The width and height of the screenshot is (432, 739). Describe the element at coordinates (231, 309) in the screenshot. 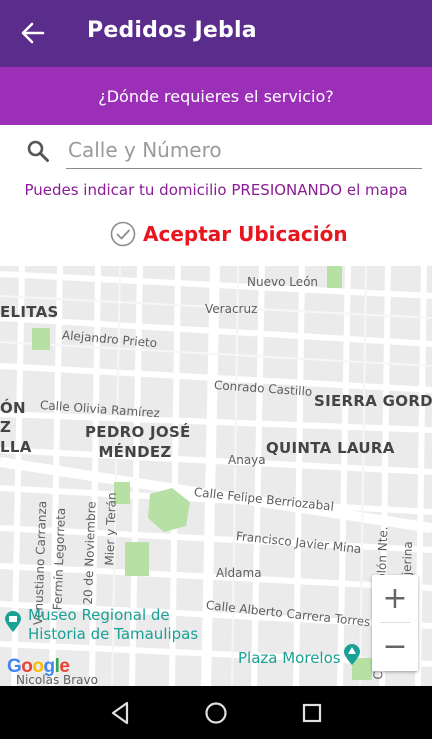

I see `street-label: Veracruz` at that location.